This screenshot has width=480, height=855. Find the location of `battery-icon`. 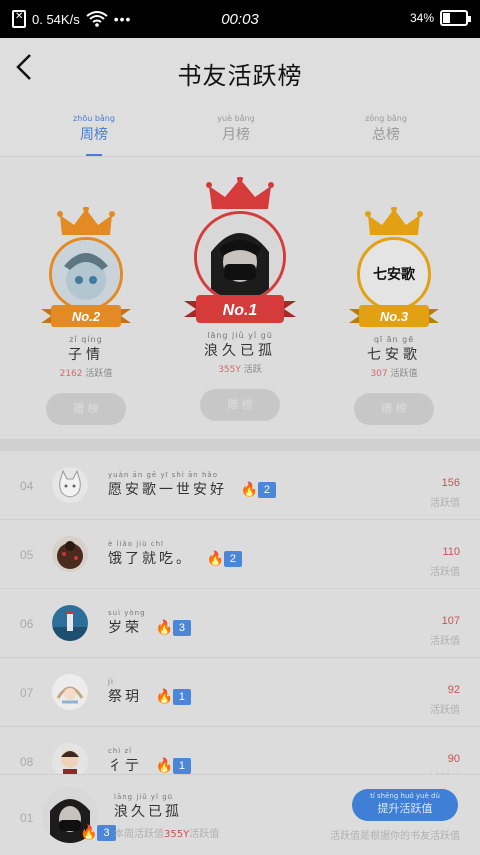

battery-icon is located at coordinates (455, 18).